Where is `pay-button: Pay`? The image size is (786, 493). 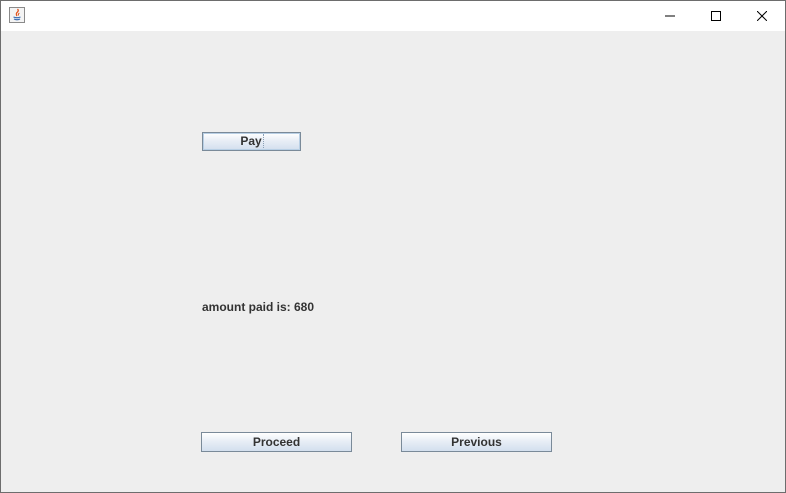
pay-button: Pay is located at coordinates (251, 141).